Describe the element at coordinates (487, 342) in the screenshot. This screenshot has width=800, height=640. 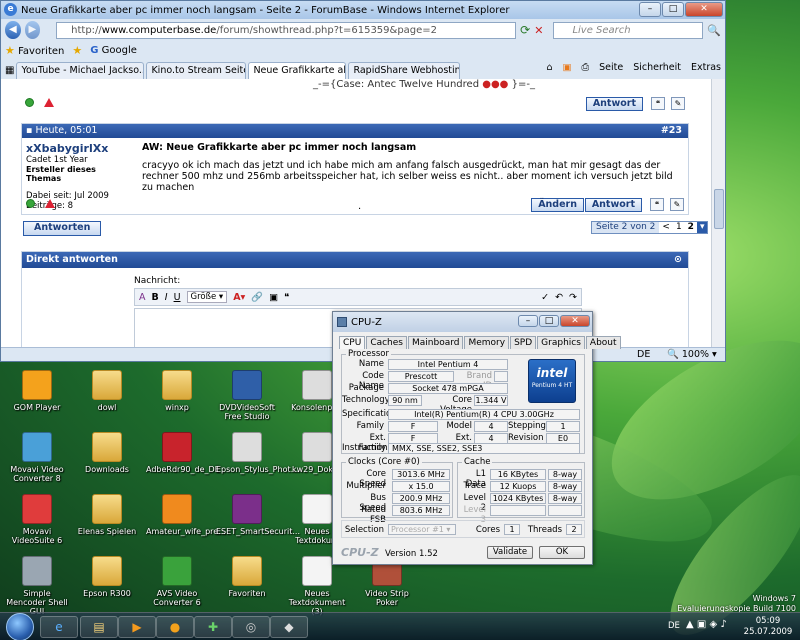
I see `tab-memory: Memory` at that location.